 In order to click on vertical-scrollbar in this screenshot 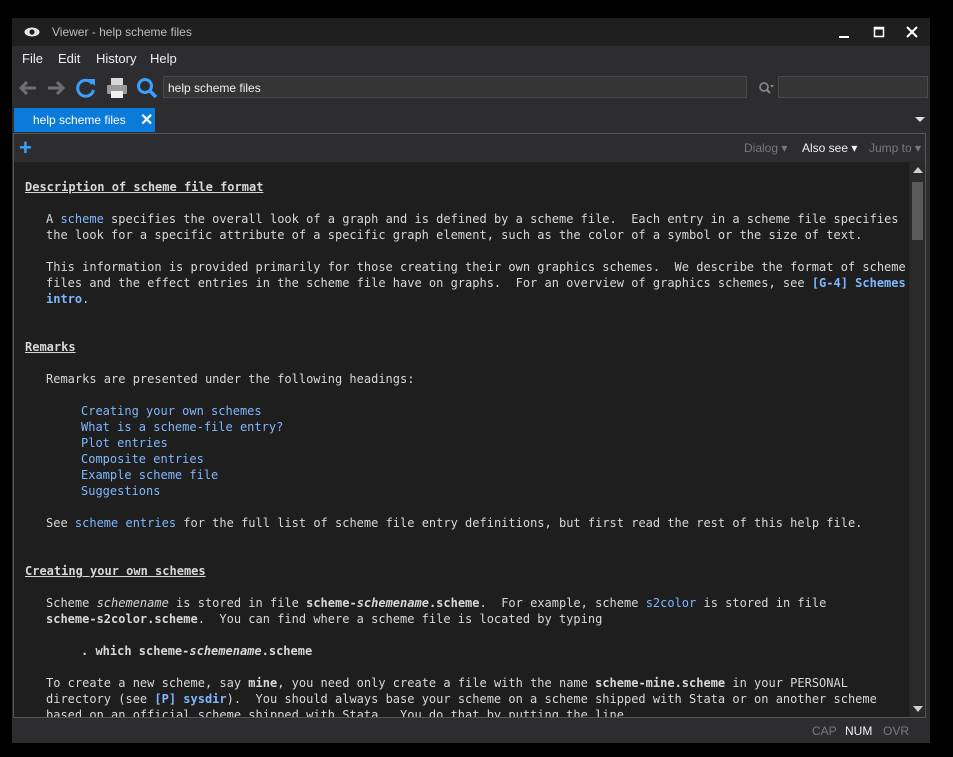, I will do `click(917, 439)`.